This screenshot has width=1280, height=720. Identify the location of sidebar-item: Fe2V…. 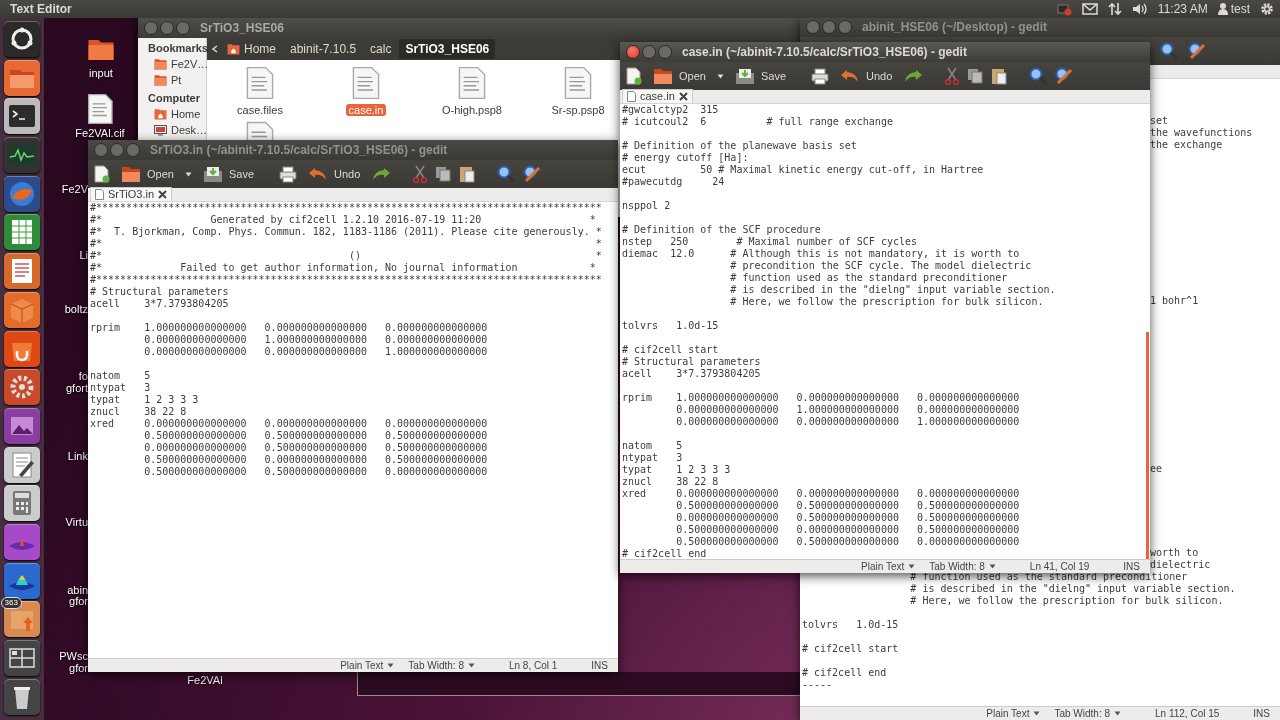
(172, 64).